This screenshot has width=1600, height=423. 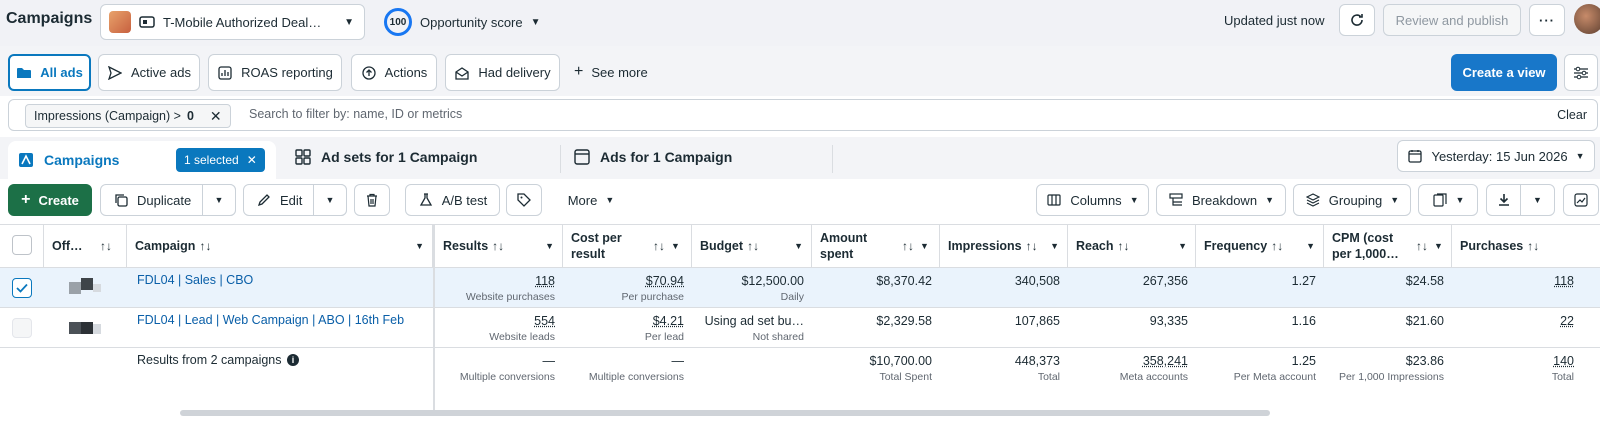 What do you see at coordinates (1388, 246) in the screenshot?
I see `col-cpm: CPM (cost per 1,000… ↑↓ ▼` at bounding box center [1388, 246].